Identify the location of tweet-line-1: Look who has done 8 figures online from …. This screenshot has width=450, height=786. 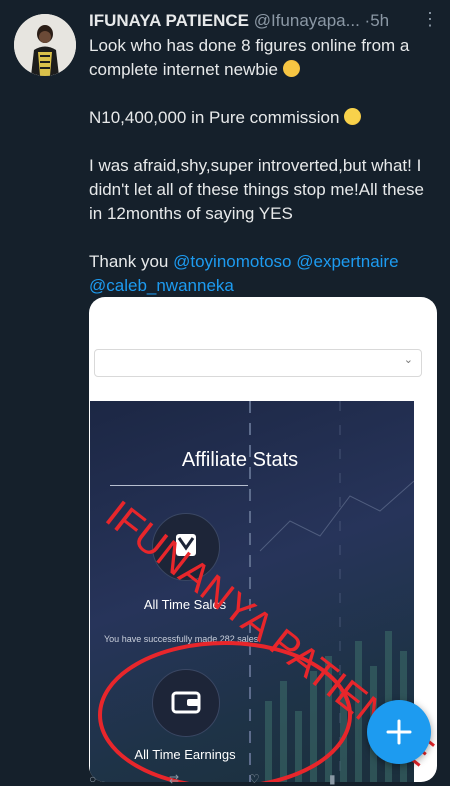
(249, 57).